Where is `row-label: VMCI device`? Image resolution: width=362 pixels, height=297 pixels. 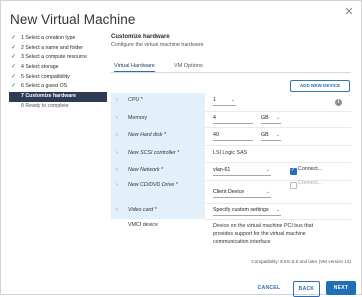
row-label: VMCI device is located at coordinates (143, 225).